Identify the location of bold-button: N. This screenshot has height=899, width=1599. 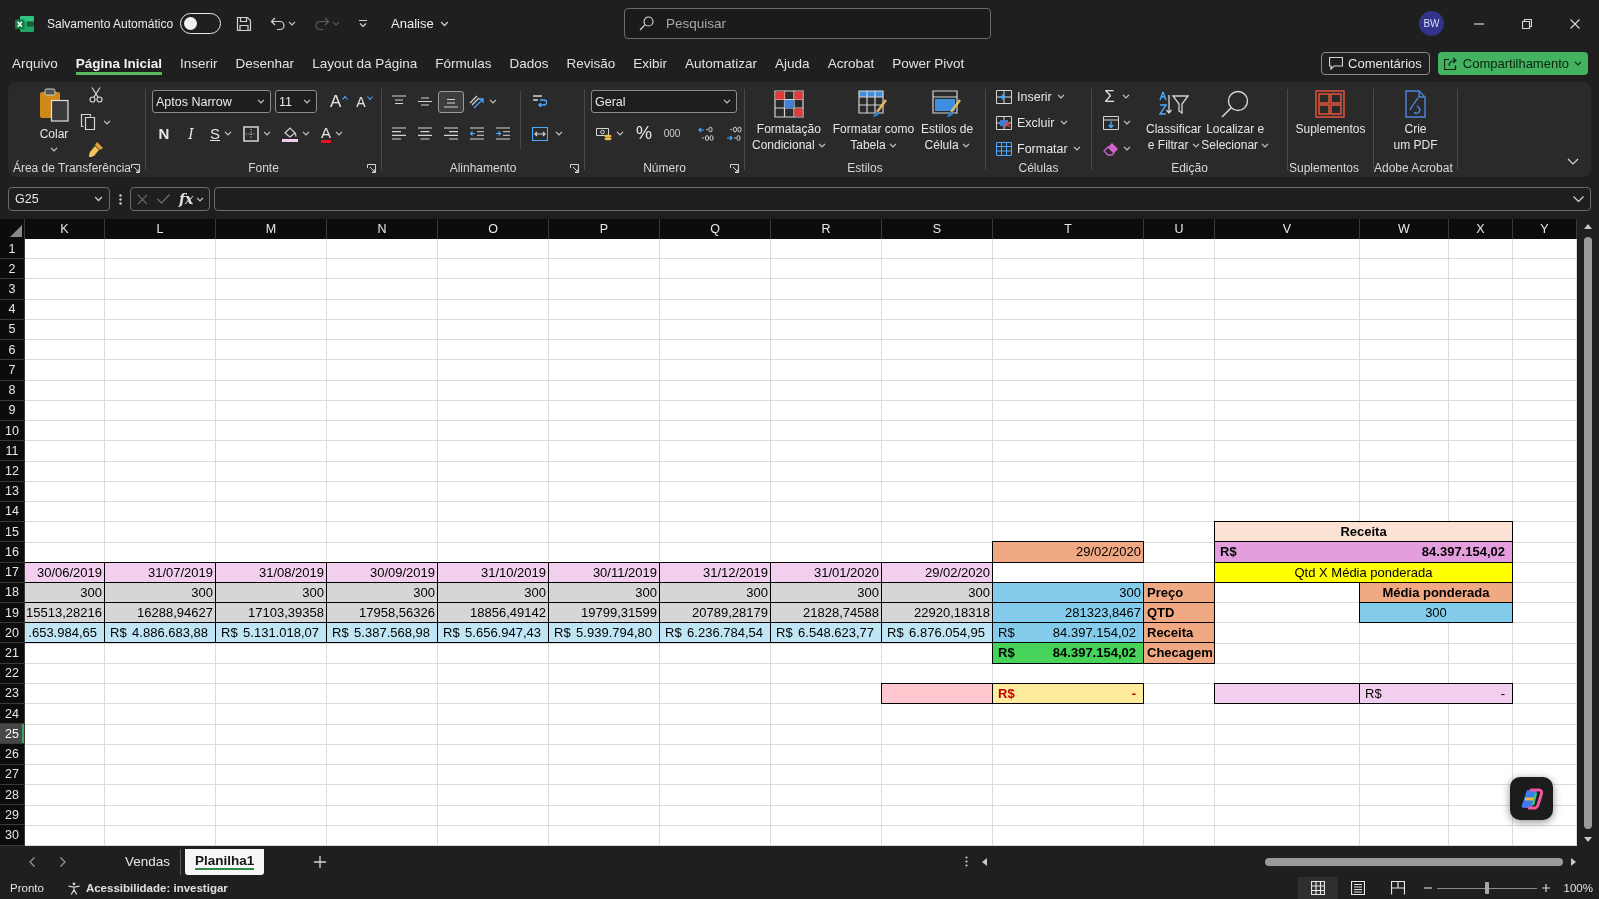
(164, 133).